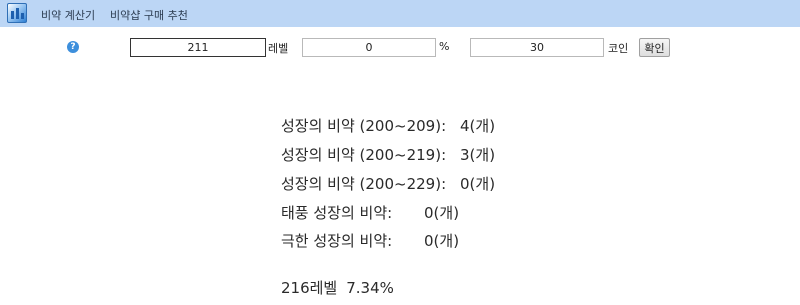 The width and height of the screenshot is (800, 305). I want to click on result-row: 성장의 비약 (200~209): 4(개), so click(388, 126).